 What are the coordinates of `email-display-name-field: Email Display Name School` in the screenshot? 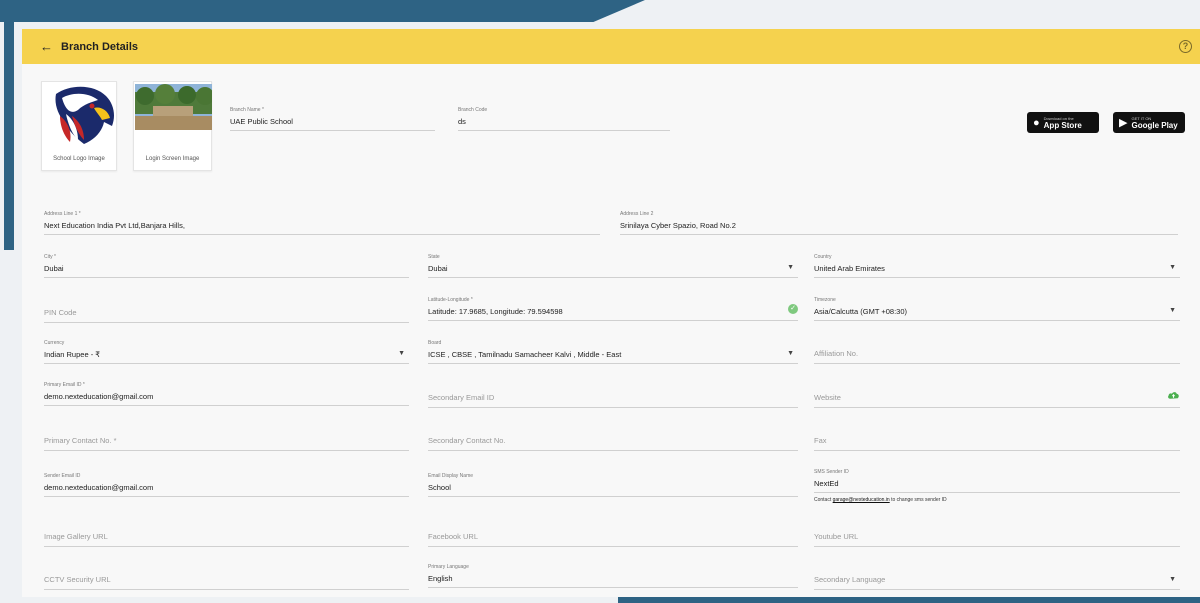 It's located at (613, 485).